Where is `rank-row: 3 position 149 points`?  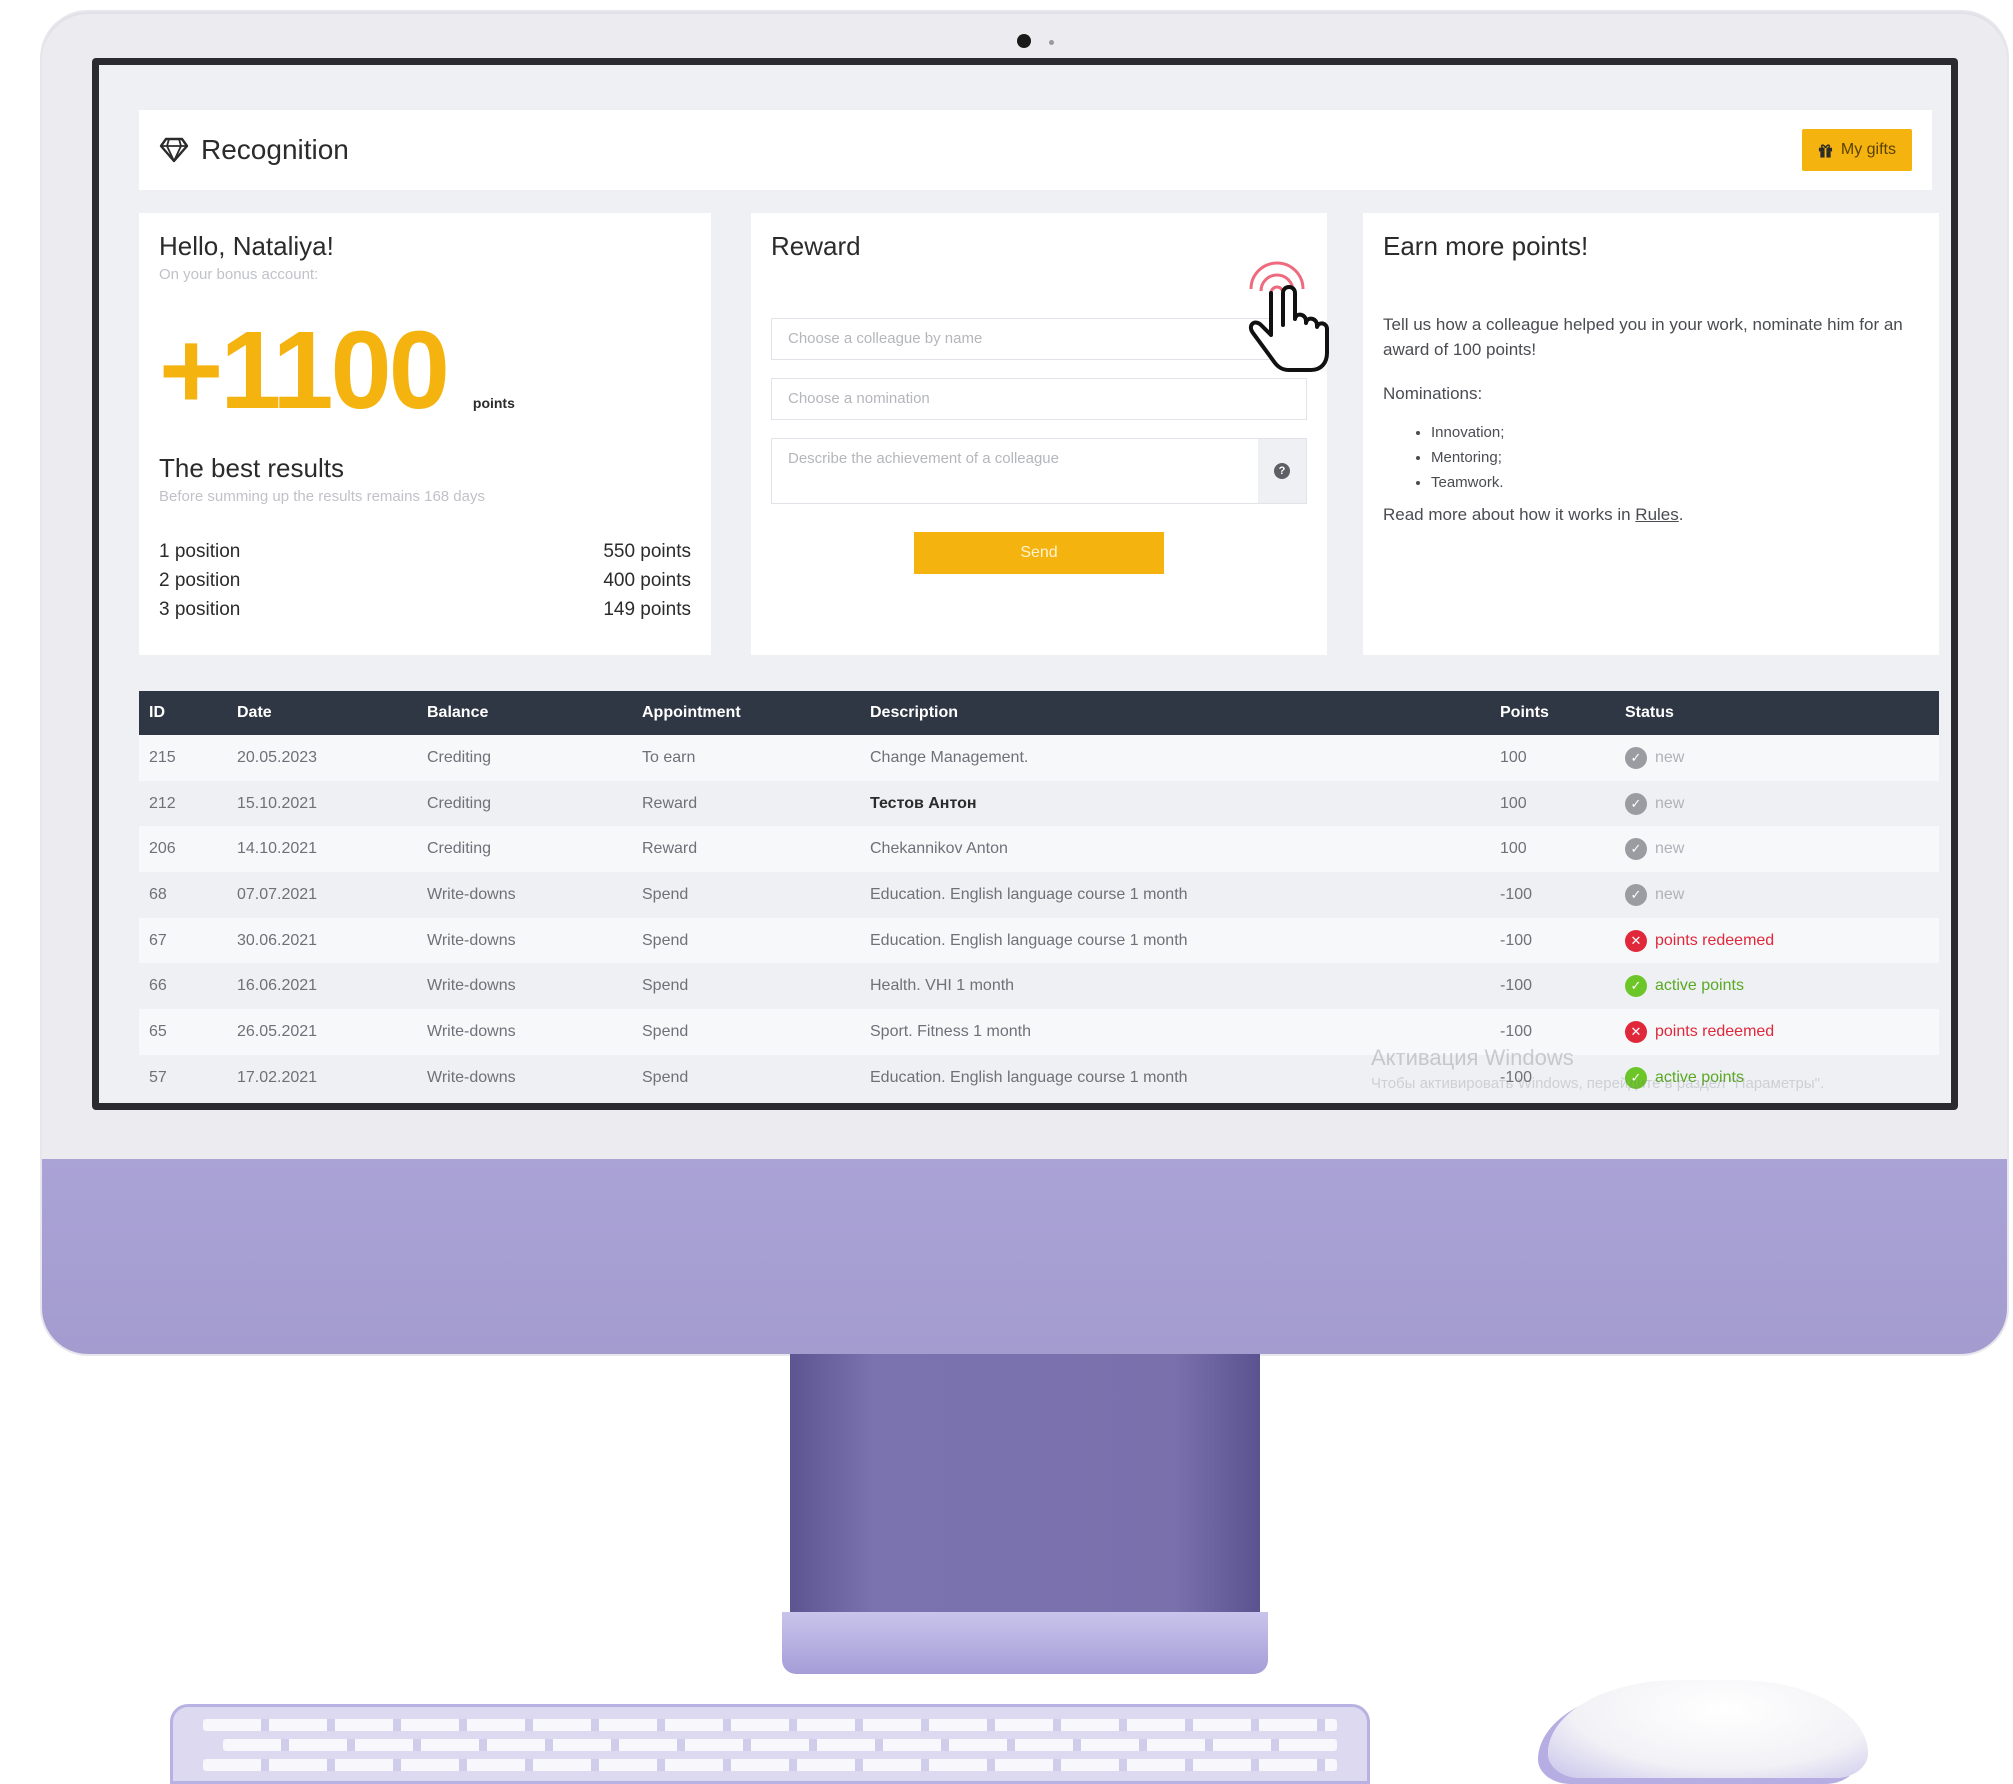
rank-row: 3 position 149 points is located at coordinates (425, 613).